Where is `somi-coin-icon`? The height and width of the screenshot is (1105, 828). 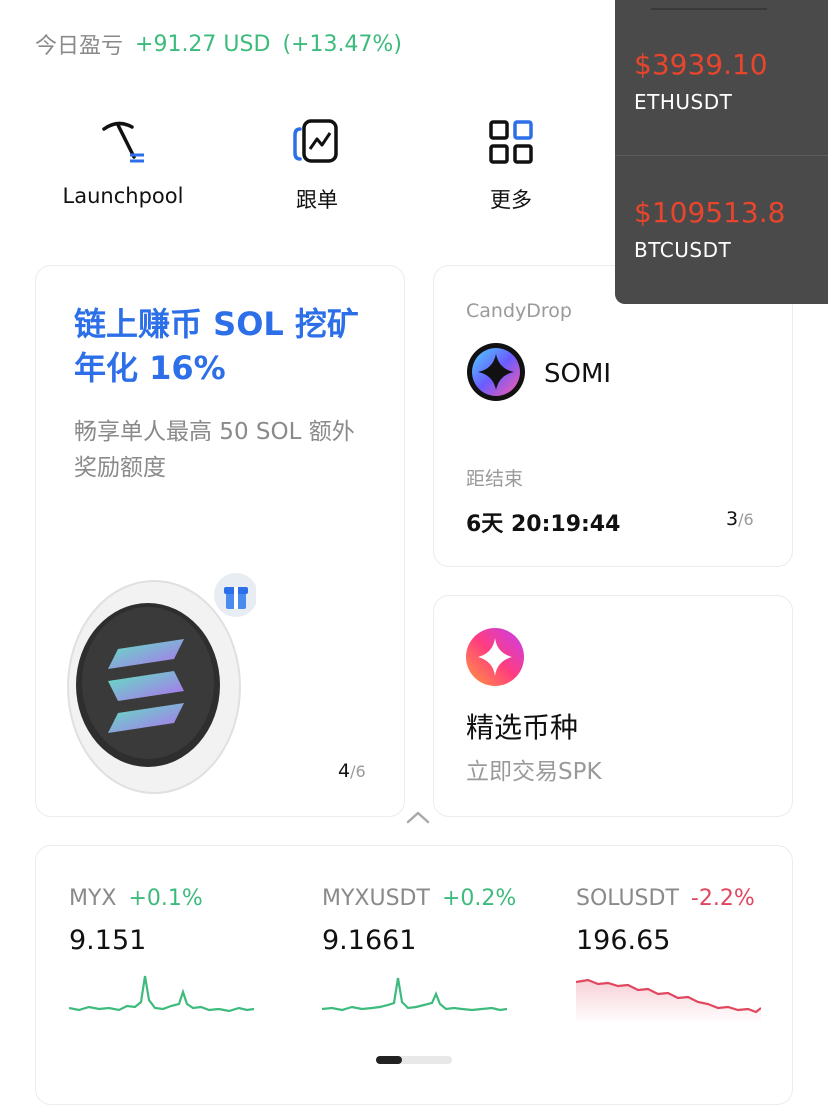 somi-coin-icon is located at coordinates (496, 374).